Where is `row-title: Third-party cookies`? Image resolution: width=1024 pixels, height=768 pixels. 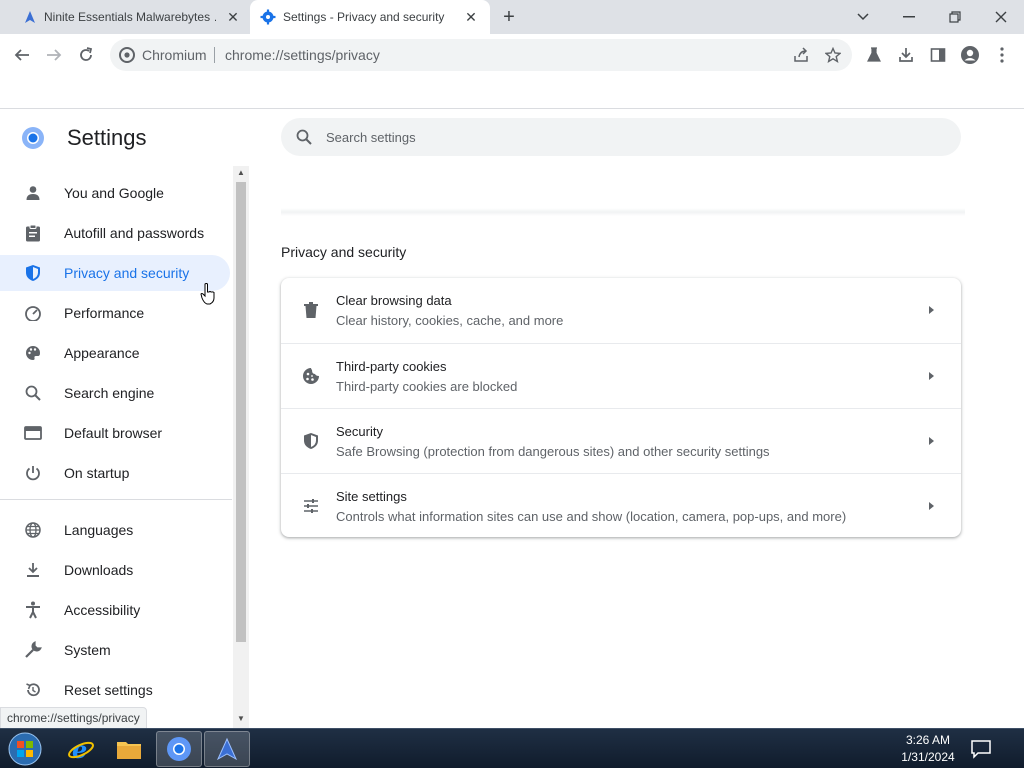 row-title: Third-party cookies is located at coordinates (391, 366).